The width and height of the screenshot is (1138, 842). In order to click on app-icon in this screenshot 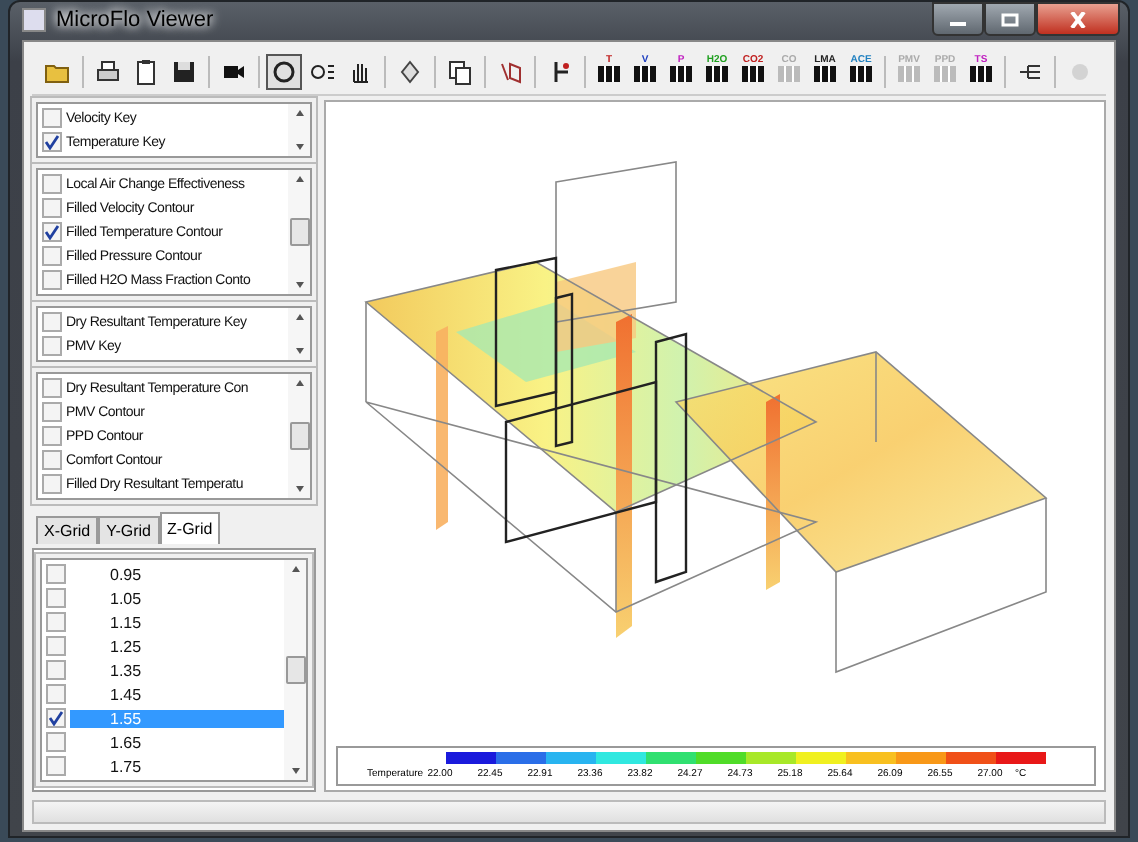, I will do `click(34, 19)`.